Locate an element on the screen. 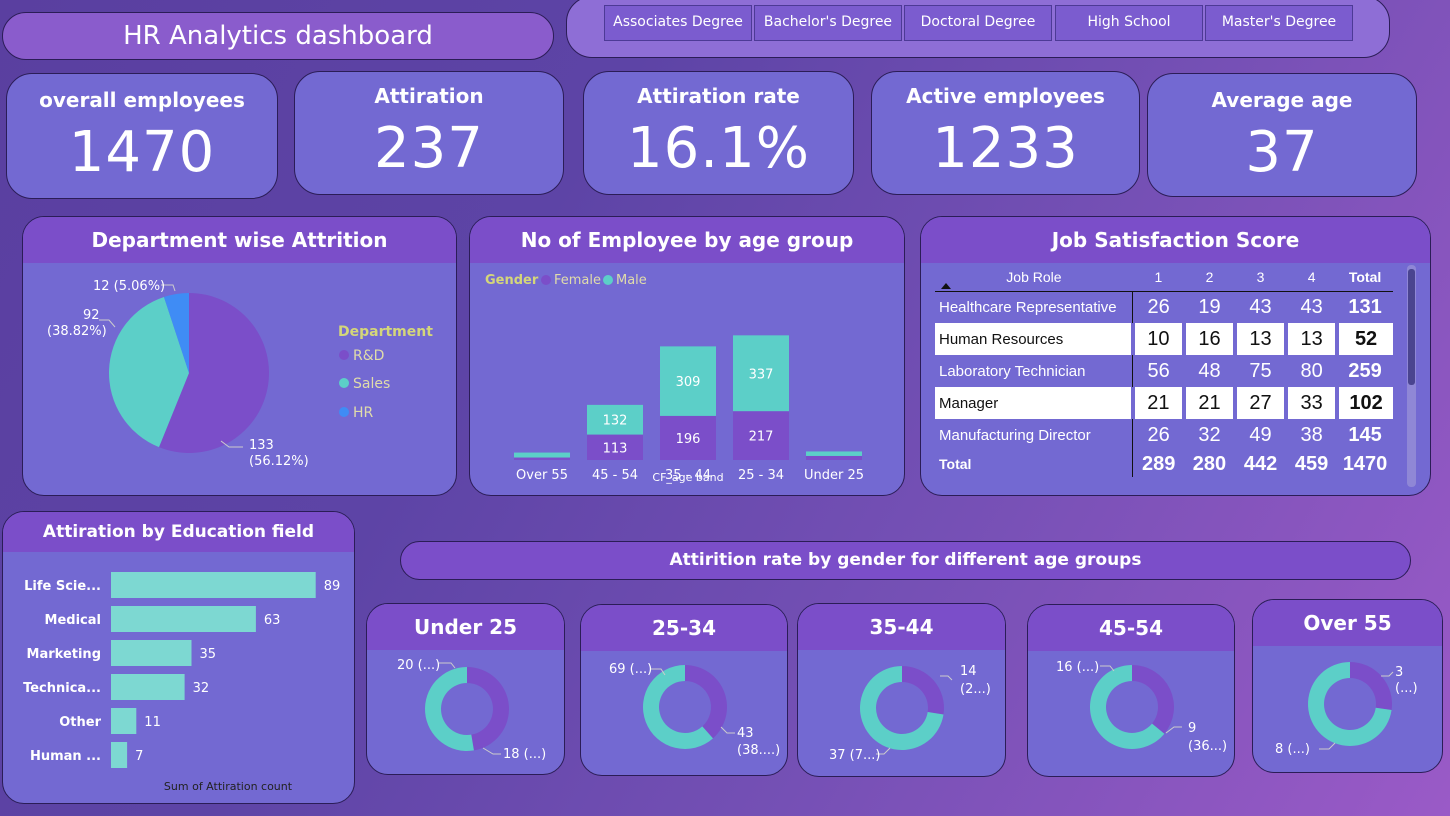  col-header-total: Total is located at coordinates (1365, 277).